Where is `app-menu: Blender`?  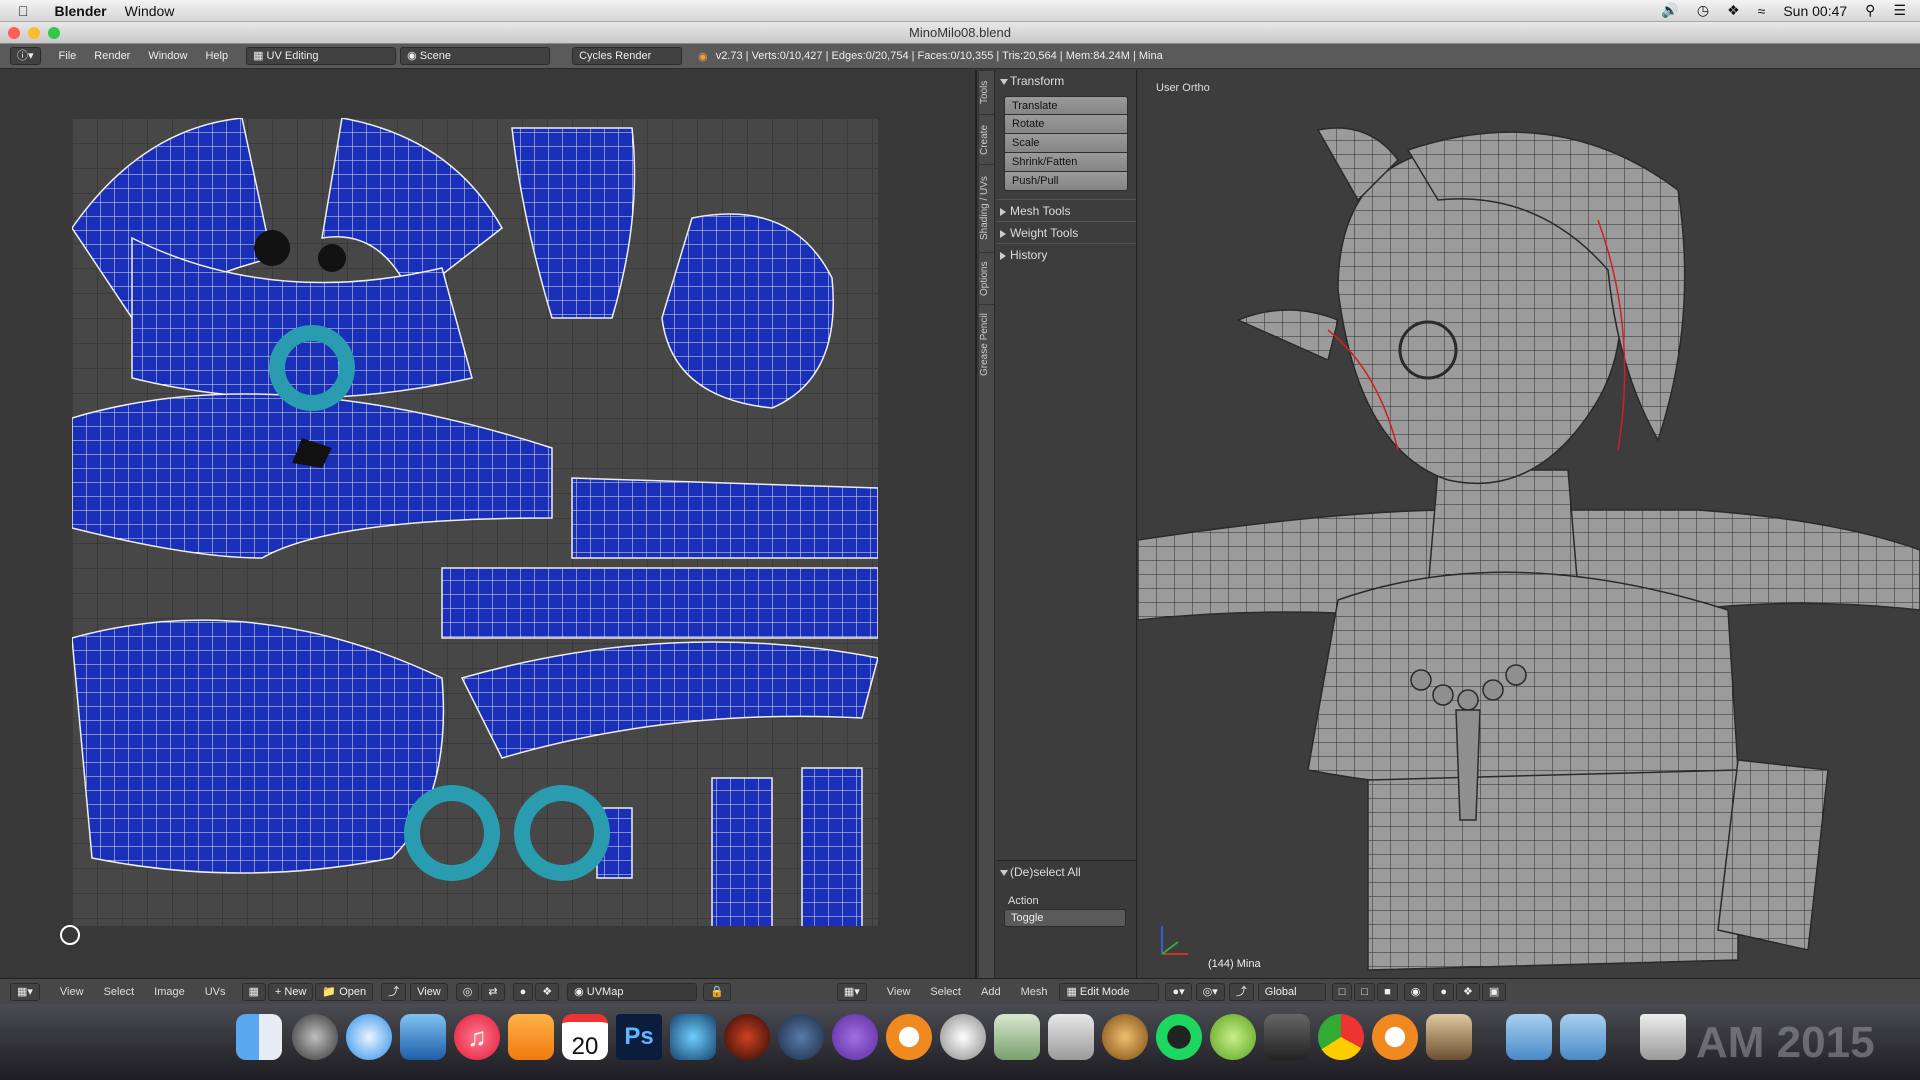
app-menu: Blender is located at coordinates (81, 11).